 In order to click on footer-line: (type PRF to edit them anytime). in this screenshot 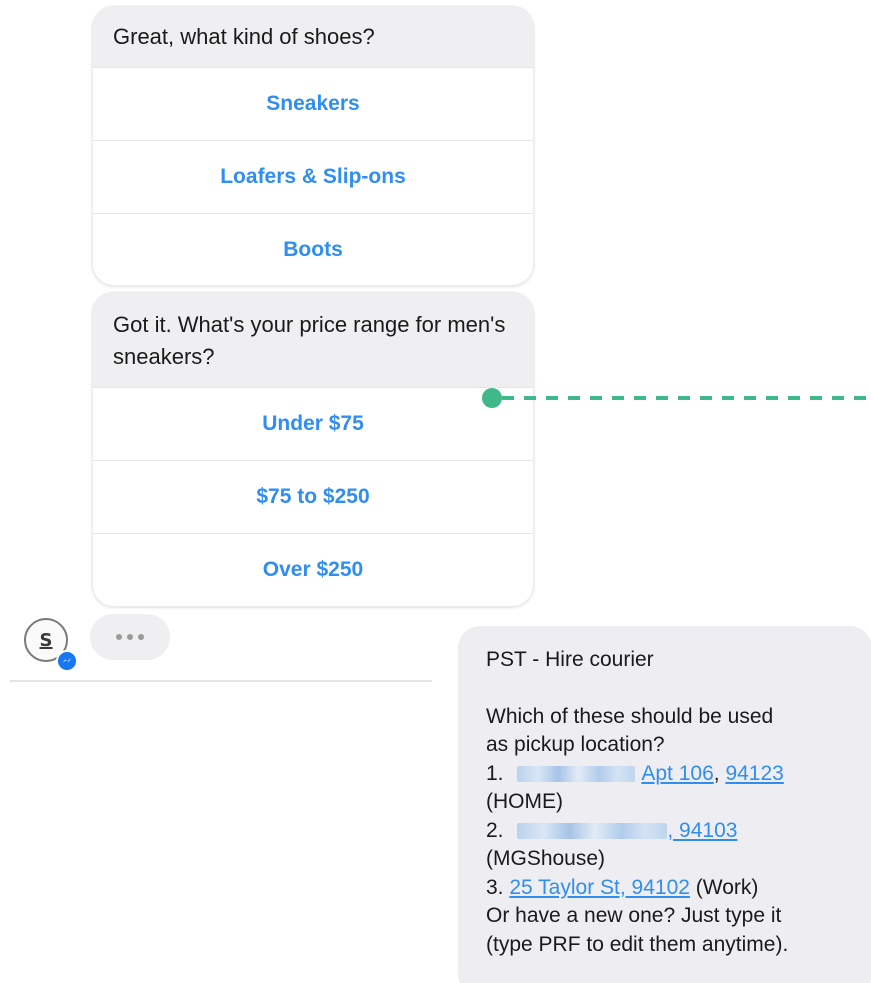, I will do `click(637, 944)`.